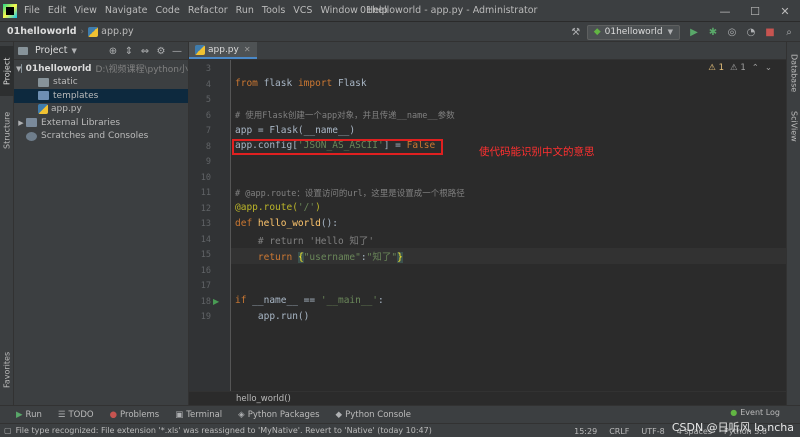 The height and width of the screenshot is (437, 800). What do you see at coordinates (177, 51) in the screenshot?
I see `hide-icon: —` at bounding box center [177, 51].